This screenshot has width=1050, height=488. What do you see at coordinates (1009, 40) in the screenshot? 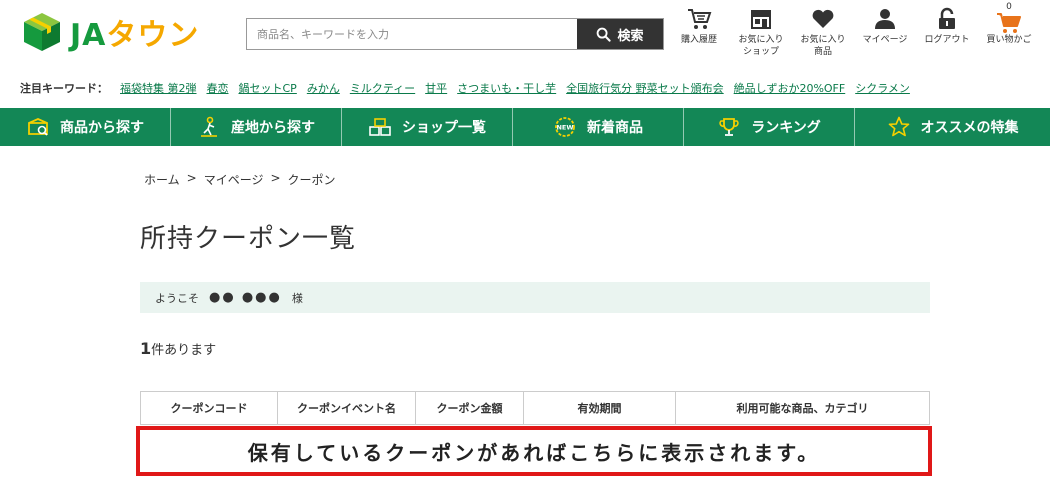
I see `cart-label: 買い物かご` at bounding box center [1009, 40].